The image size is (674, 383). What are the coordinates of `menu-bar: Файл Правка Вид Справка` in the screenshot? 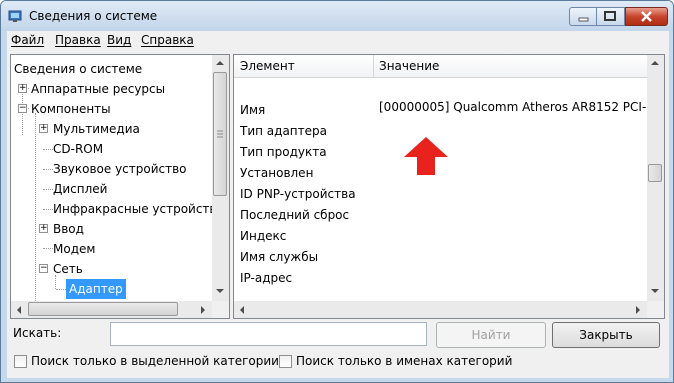 It's located at (338, 41).